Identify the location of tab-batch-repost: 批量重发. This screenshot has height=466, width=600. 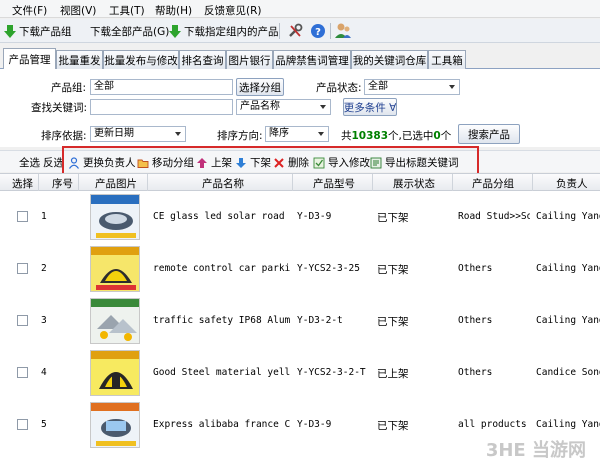
(79, 59).